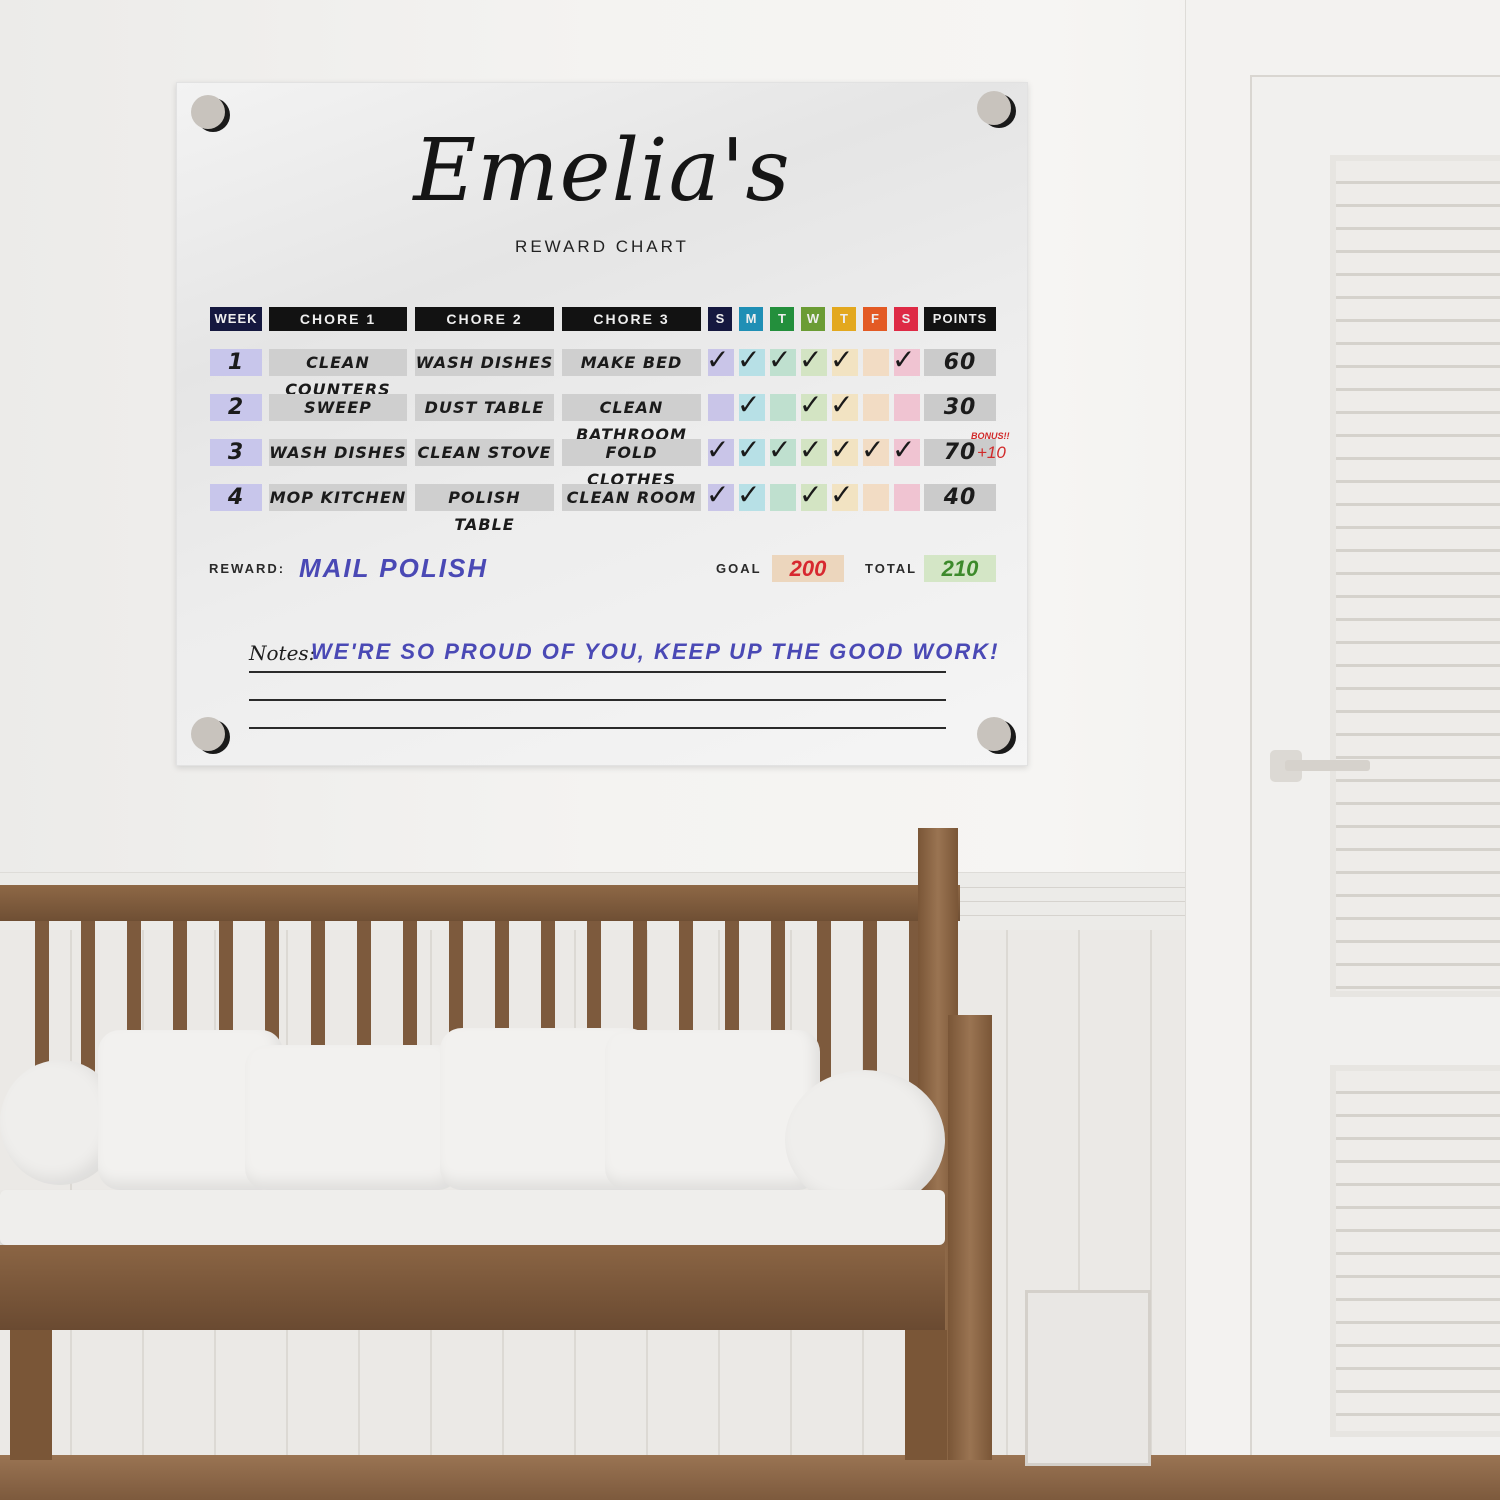  Describe the element at coordinates (631, 497) in the screenshot. I see `chore3-cell: CLEAN ROOM` at that location.